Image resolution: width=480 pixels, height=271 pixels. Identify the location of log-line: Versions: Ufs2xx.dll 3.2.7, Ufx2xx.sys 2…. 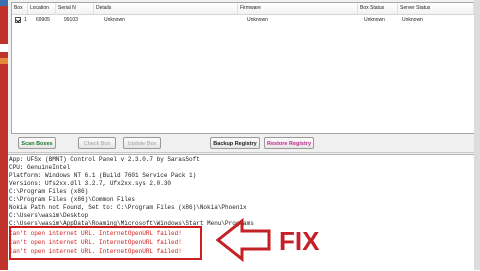
(90, 183).